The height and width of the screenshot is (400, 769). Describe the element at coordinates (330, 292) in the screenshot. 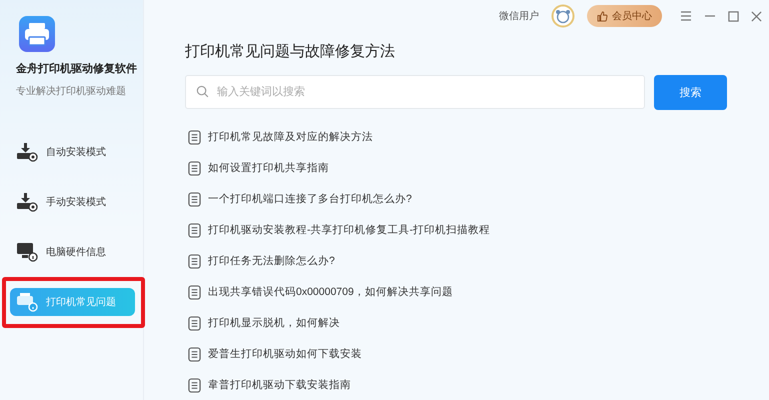

I see `article-link: 出现共享错误代码0x00000709，如何解决共享问题` at that location.